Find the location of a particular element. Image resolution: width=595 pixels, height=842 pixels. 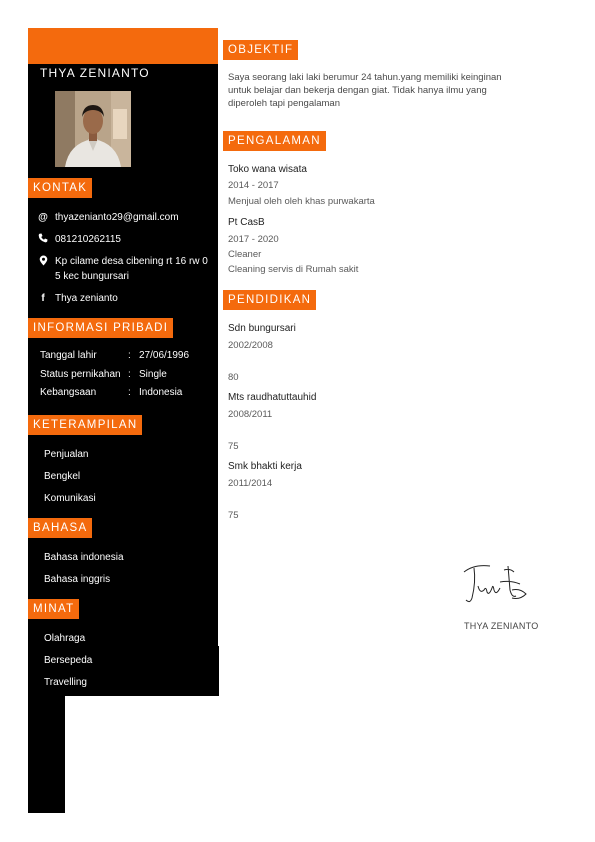

education-period: 2002/2008 is located at coordinates (250, 345).